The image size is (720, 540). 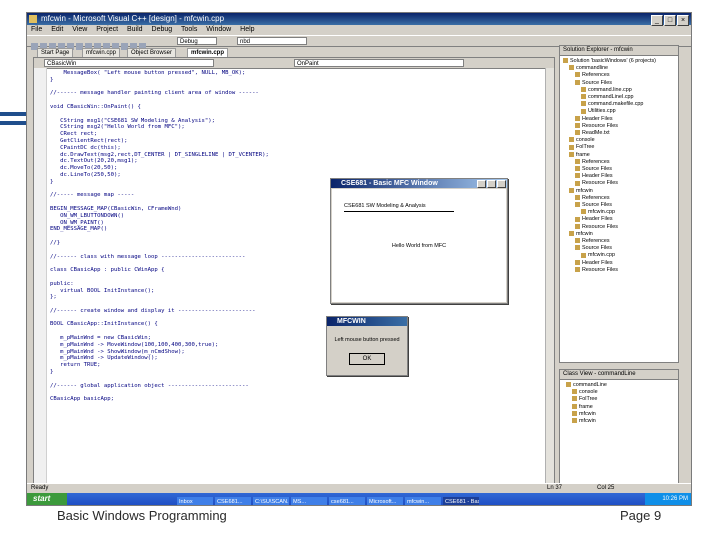 I want to click on mfc-close-button, so click(x=501, y=184).